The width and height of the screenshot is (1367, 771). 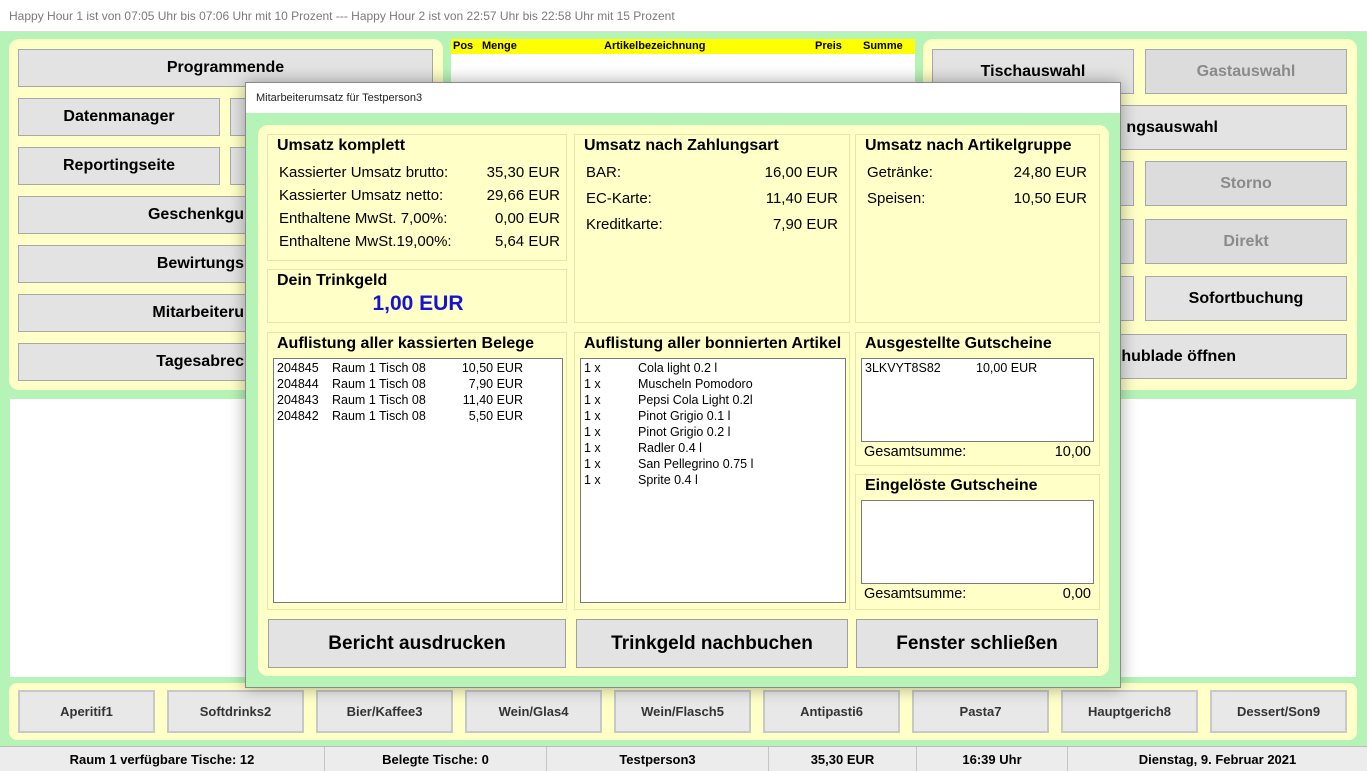 What do you see at coordinates (696, 464) in the screenshot?
I see `item-name: San Pellegrino 0.75 l` at bounding box center [696, 464].